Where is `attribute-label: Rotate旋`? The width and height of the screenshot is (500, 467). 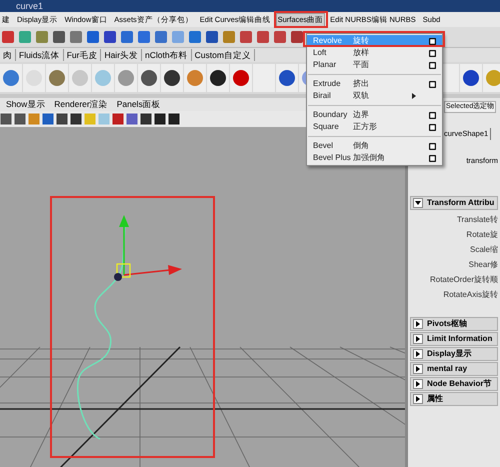
attribute-label: Rotate旋 is located at coordinates (482, 235).